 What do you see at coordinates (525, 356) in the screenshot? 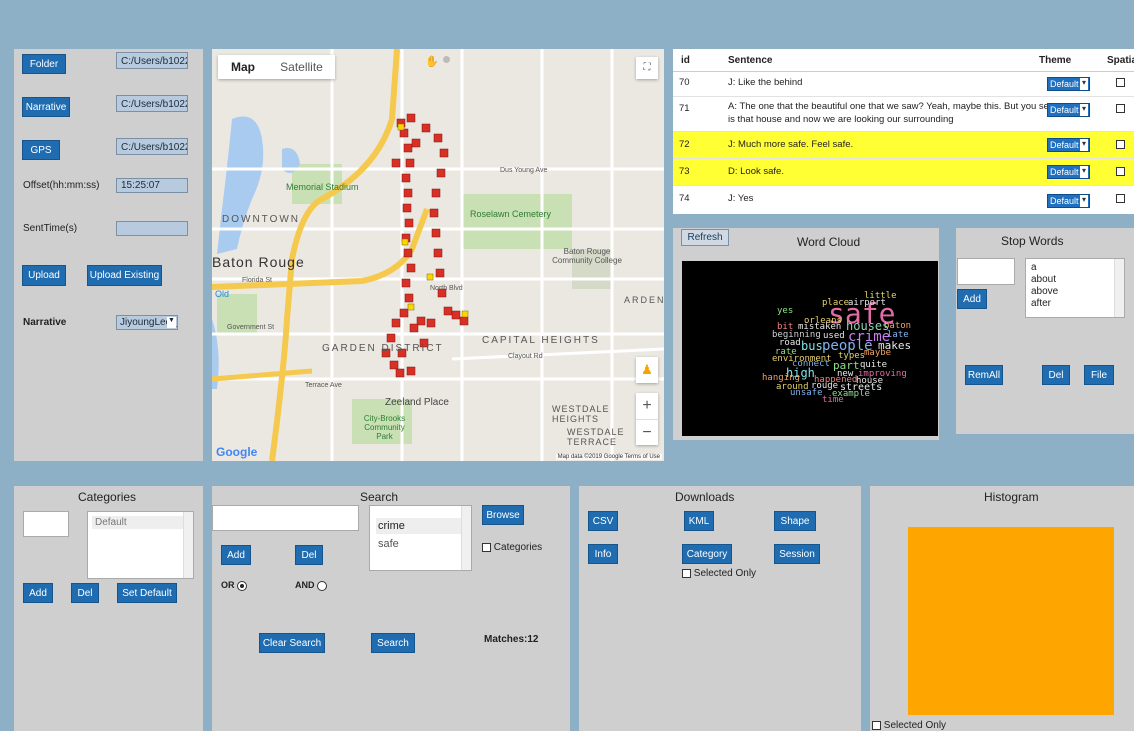
I see `map-label-clayout-rd: Clayout Rd` at bounding box center [525, 356].